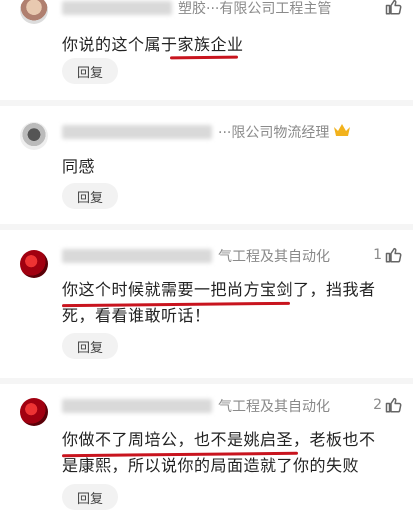  What do you see at coordinates (79, 166) in the screenshot?
I see `comment-text: 同感` at bounding box center [79, 166].